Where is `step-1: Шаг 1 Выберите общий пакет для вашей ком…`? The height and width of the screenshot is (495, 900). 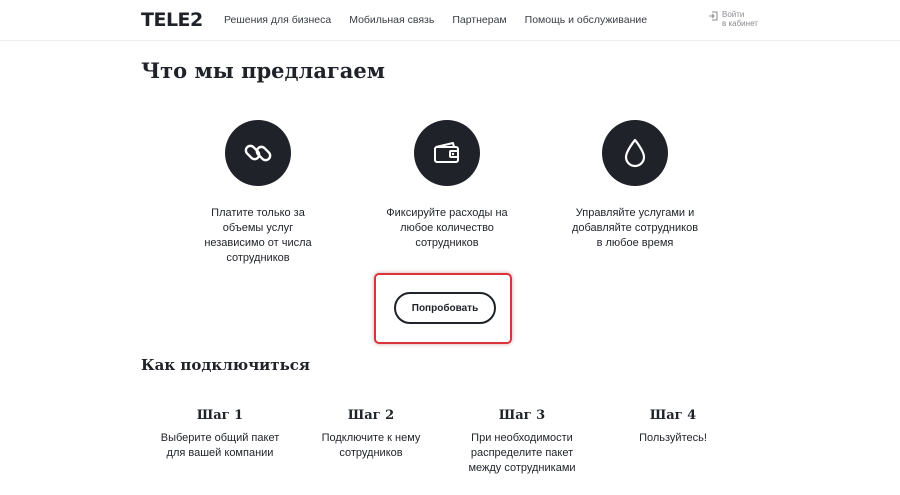 step-1: Шаг 1 Выберите общий пакет для вашей ком… is located at coordinates (220, 434).